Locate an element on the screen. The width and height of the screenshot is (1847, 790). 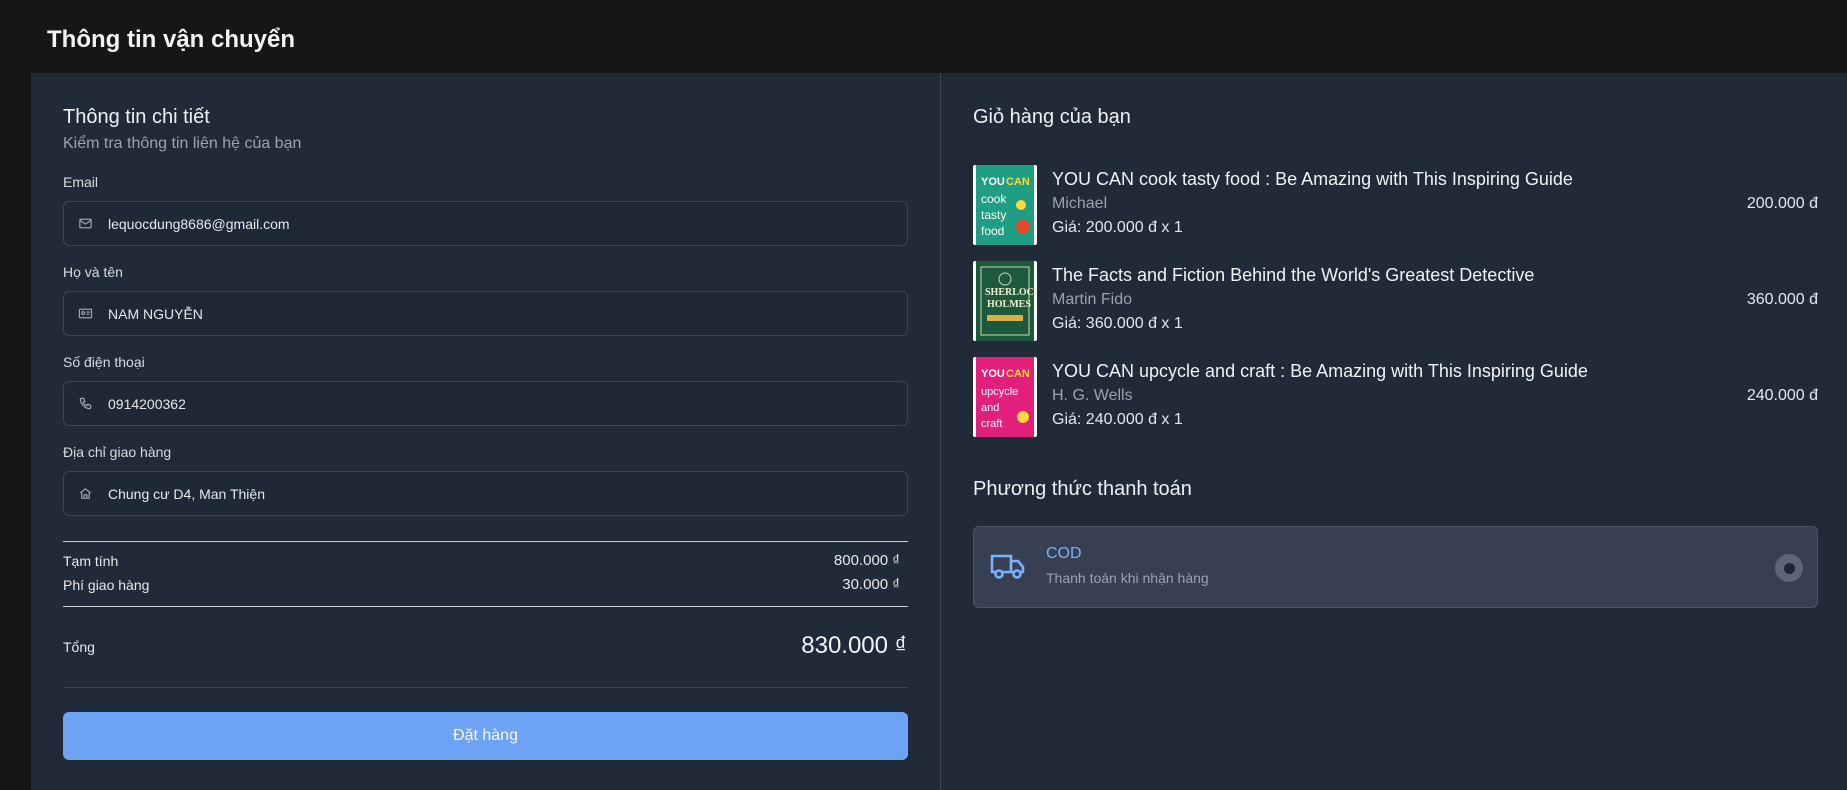
phone-label: Số điện thoại is located at coordinates (104, 362).